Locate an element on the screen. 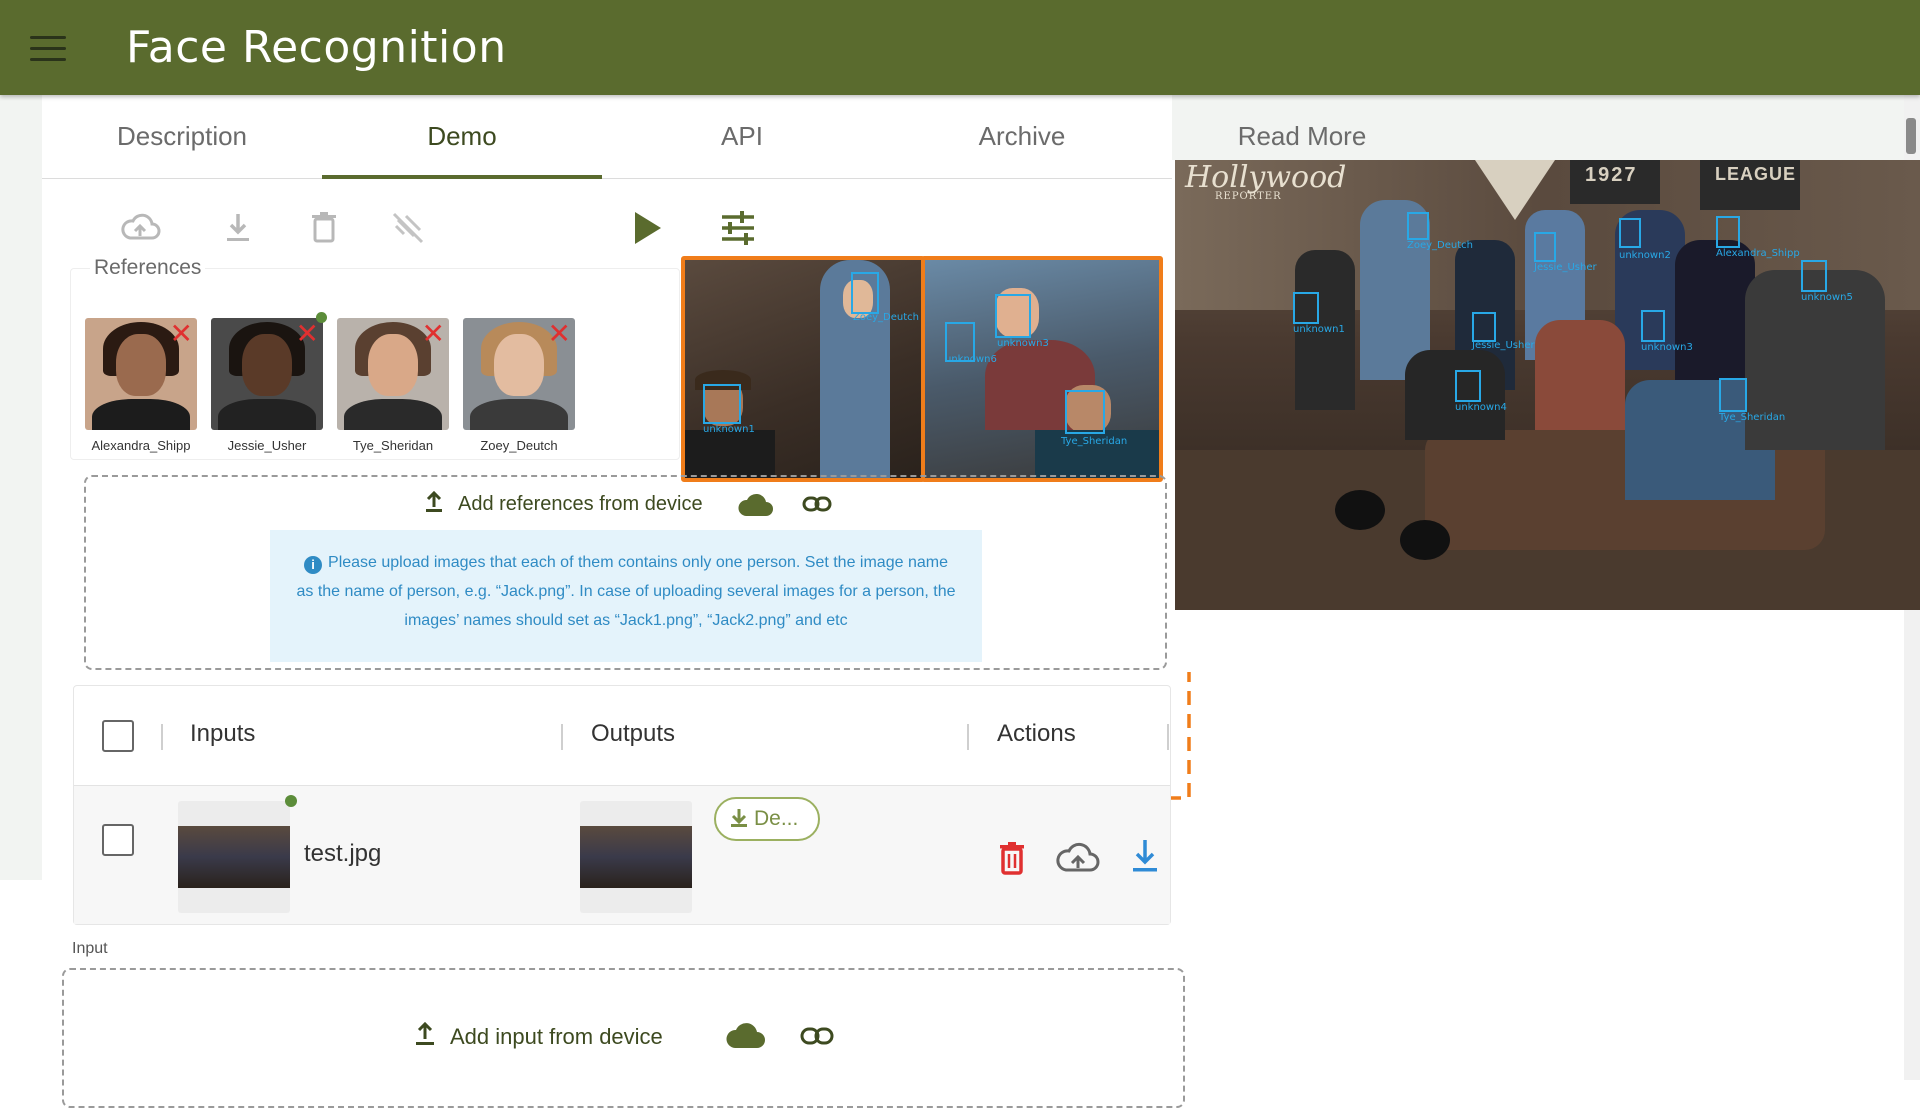 The width and height of the screenshot is (1920, 1108). face-label: unknown2 is located at coordinates (1645, 255).